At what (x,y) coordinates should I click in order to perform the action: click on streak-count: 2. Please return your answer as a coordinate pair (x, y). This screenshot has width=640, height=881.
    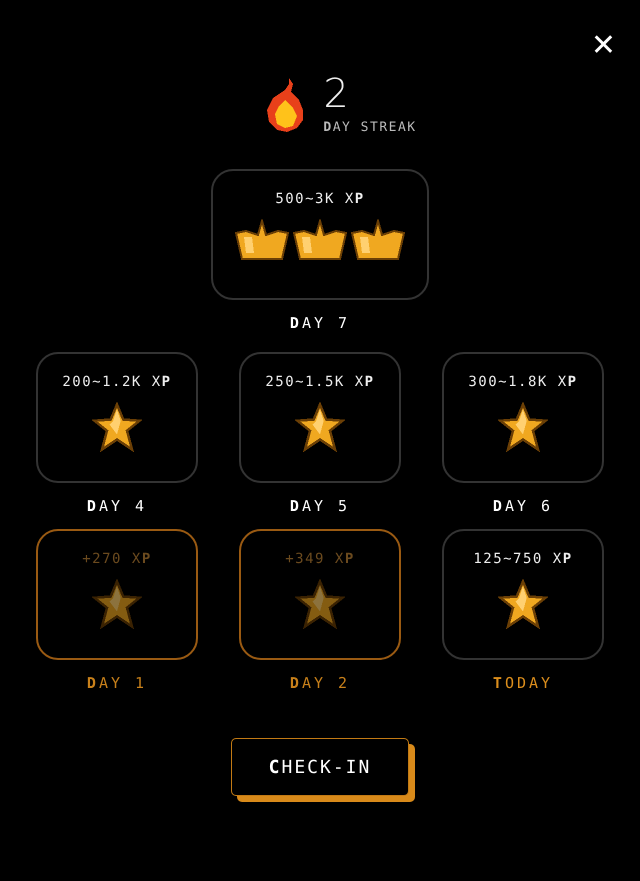
    Looking at the image, I should click on (336, 94).